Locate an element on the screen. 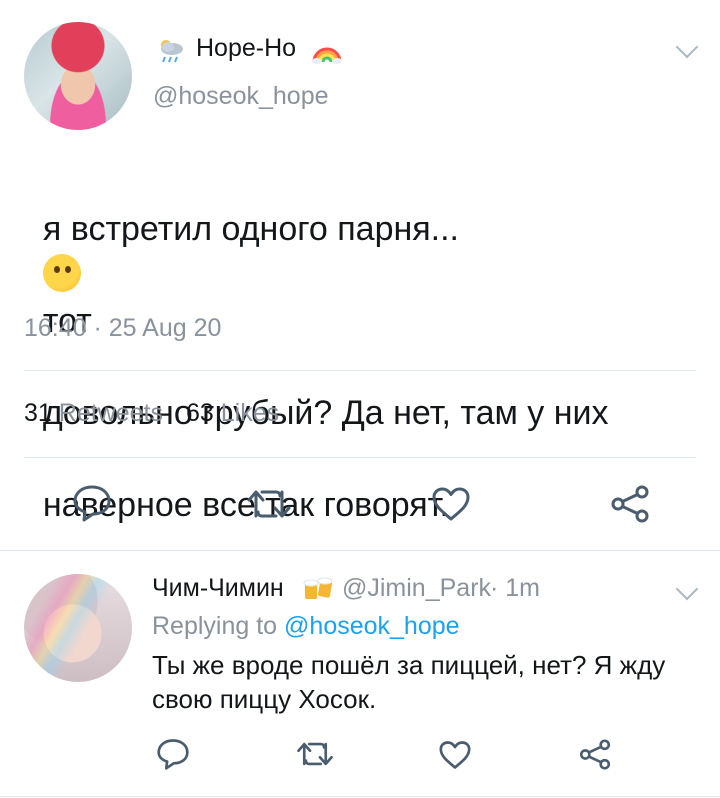 This screenshot has height=798, width=720. retweets-stat: 31 Retweets is located at coordinates (93, 413).